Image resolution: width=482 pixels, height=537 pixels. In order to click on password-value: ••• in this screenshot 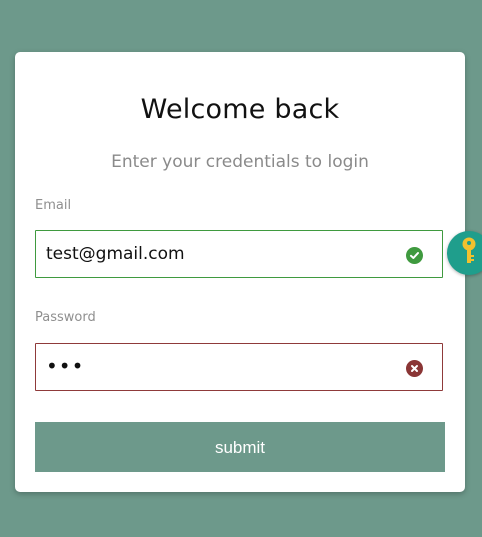, I will do `click(65, 366)`.